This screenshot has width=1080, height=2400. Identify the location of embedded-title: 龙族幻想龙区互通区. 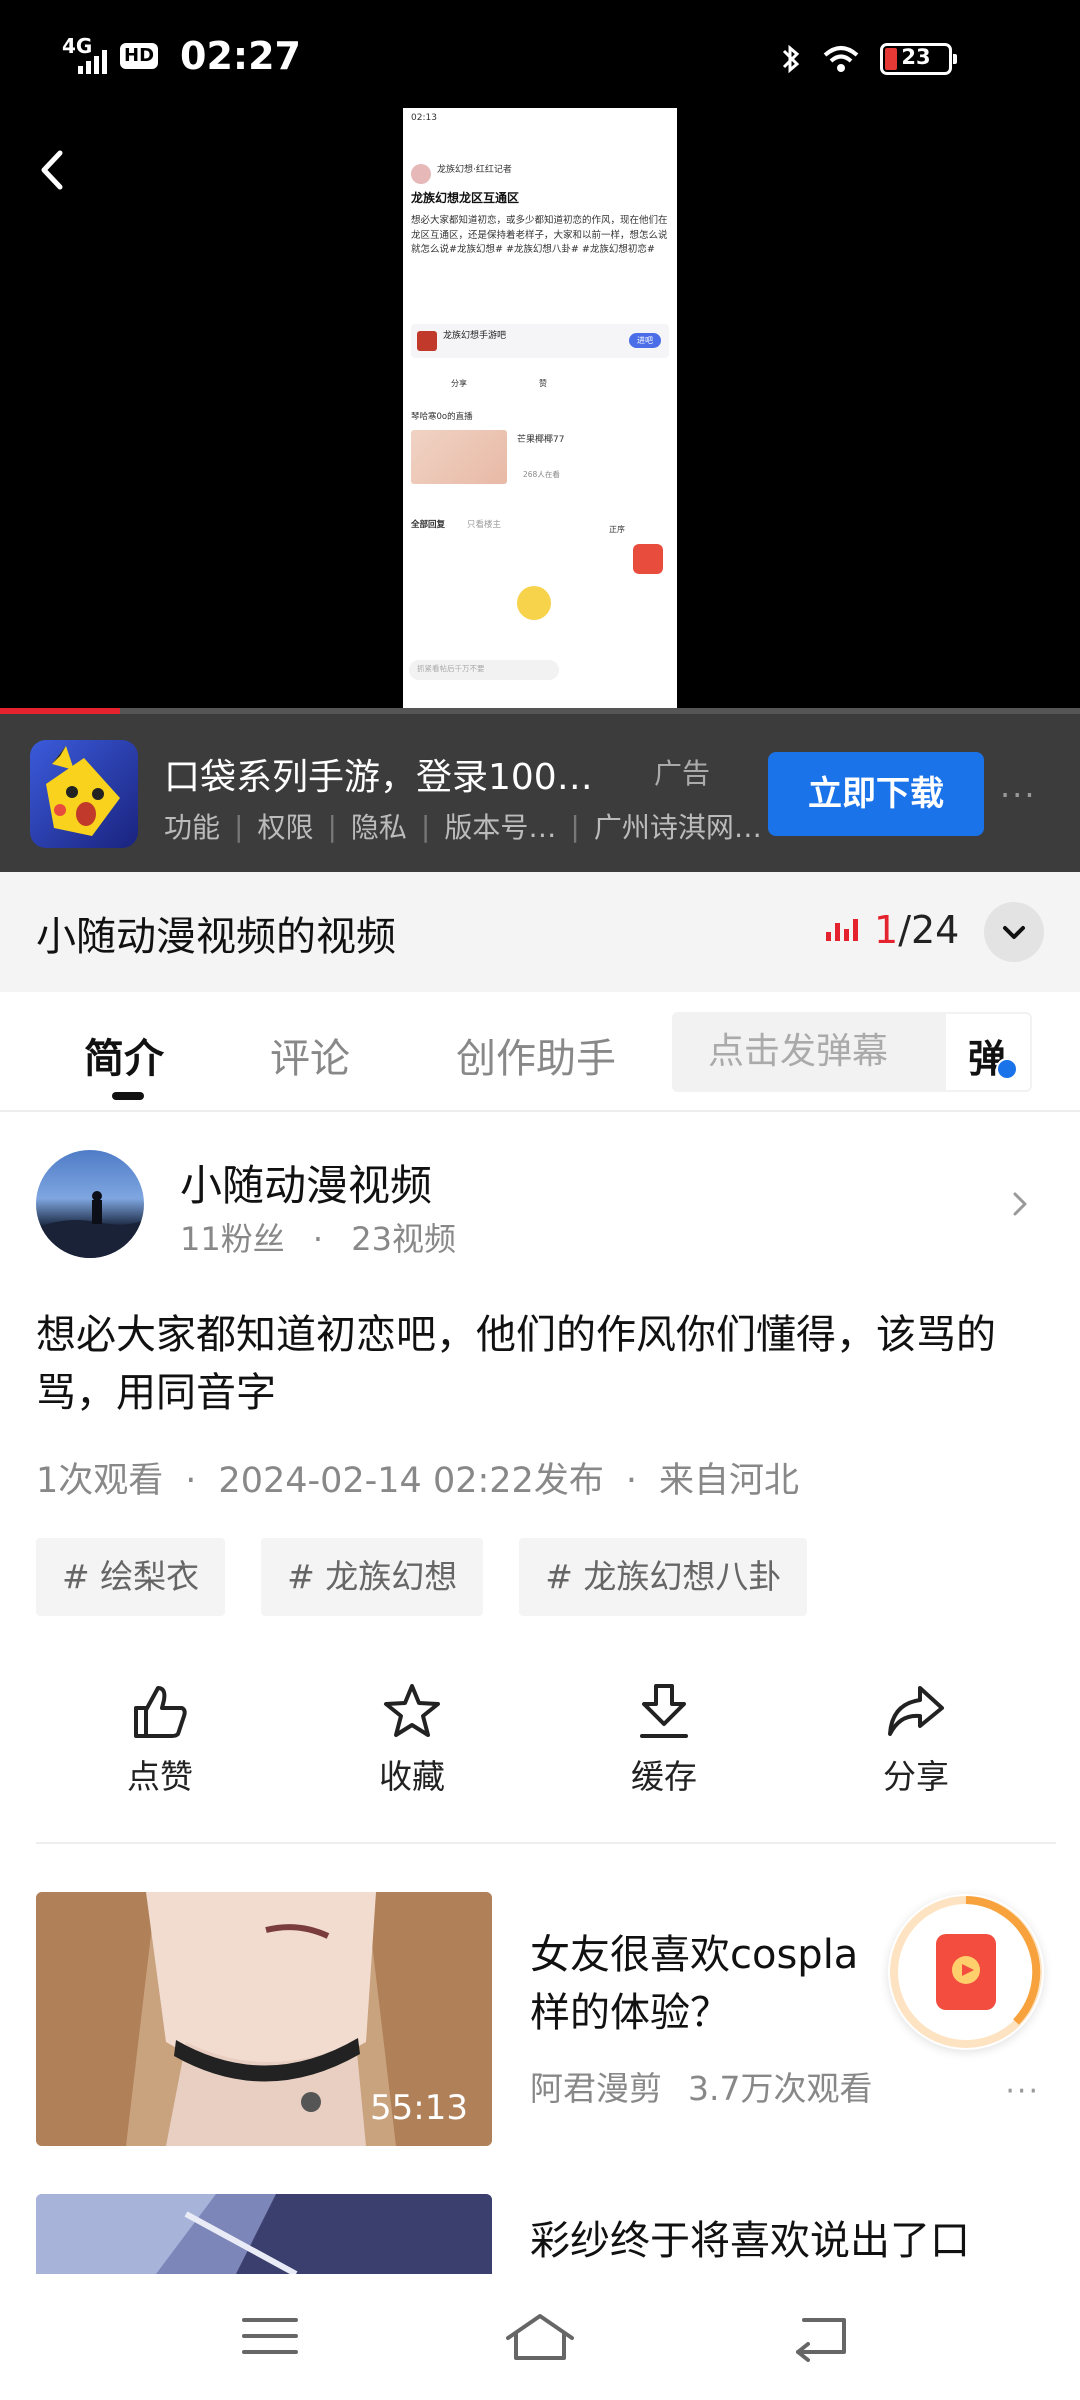
(465, 198).